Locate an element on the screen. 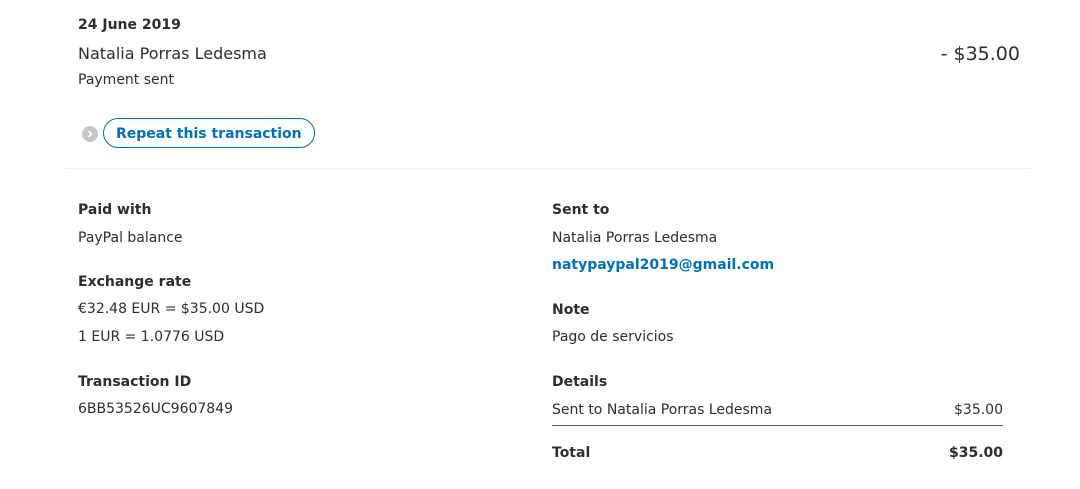  details-label: Details is located at coordinates (580, 382).